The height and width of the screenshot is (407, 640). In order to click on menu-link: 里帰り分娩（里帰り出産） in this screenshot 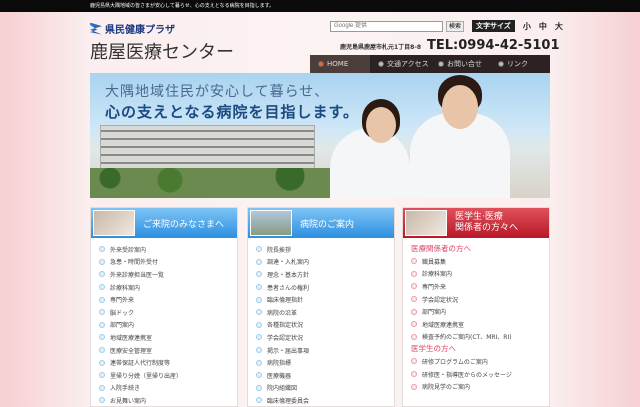, I will do `click(168, 375)`.